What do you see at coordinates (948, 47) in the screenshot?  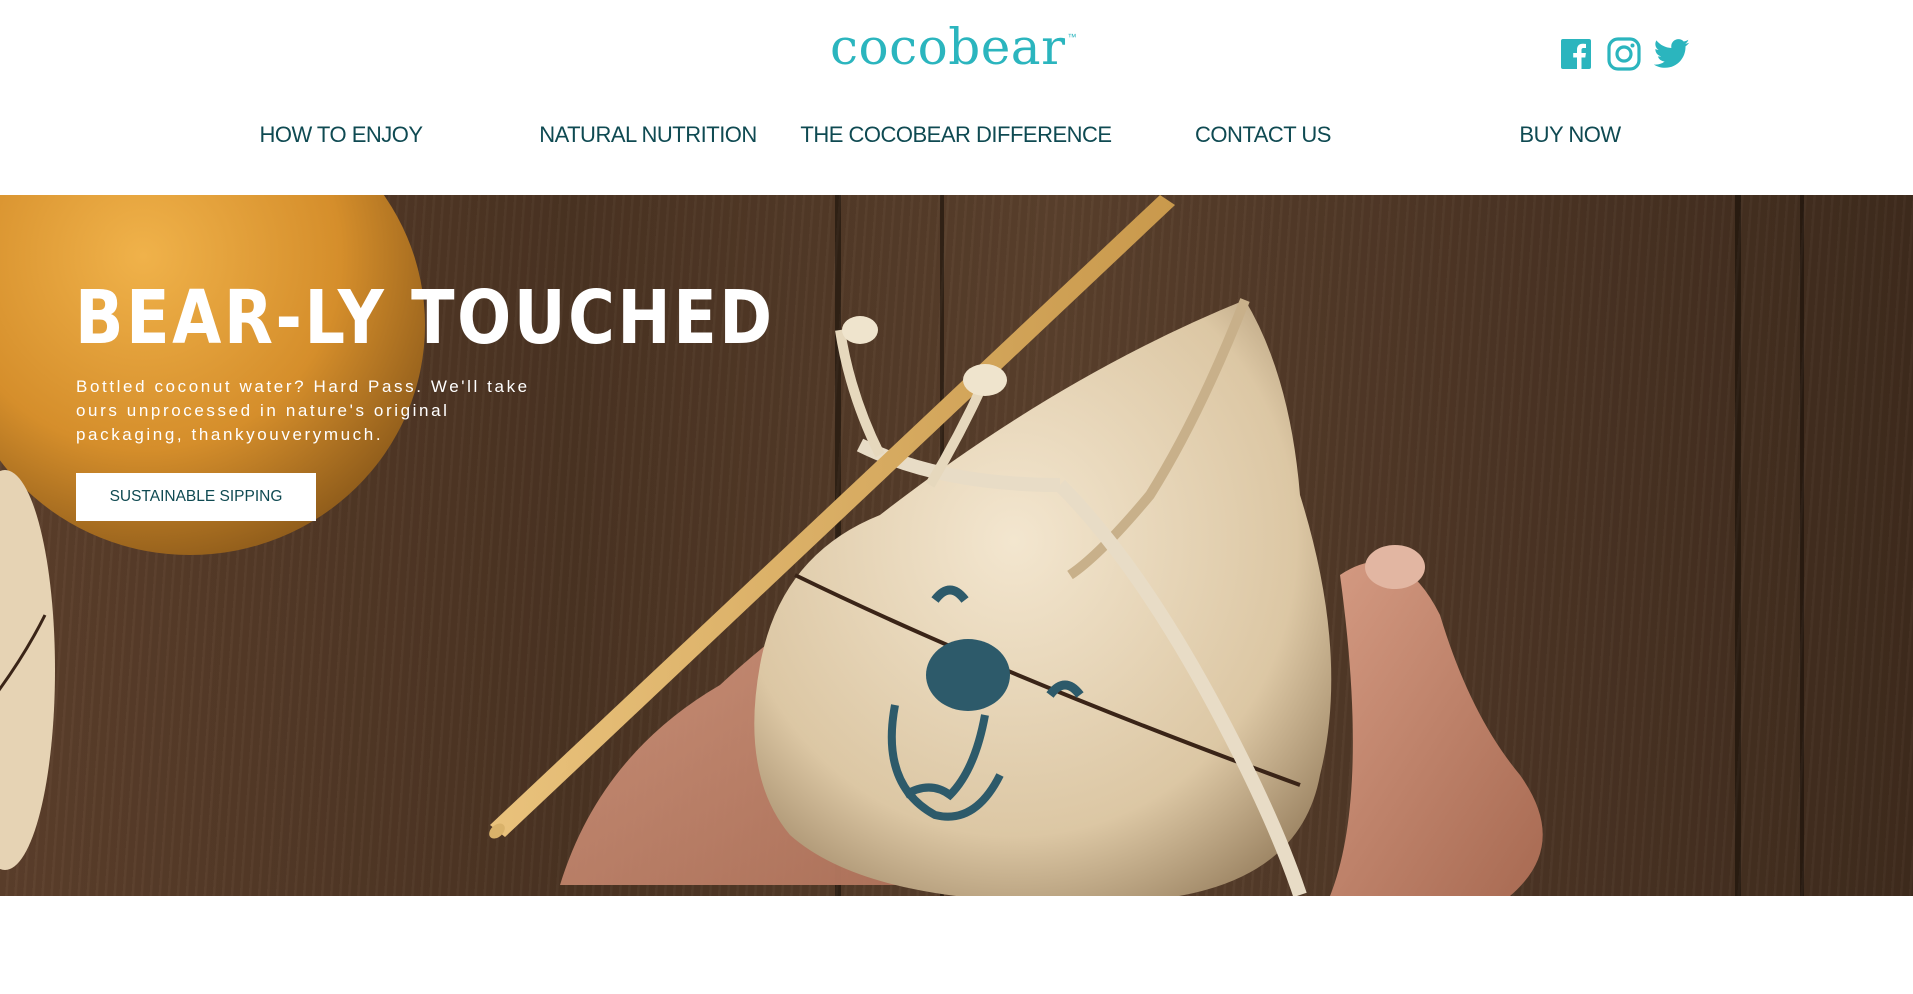 I see `logo-text: cocobear` at bounding box center [948, 47].